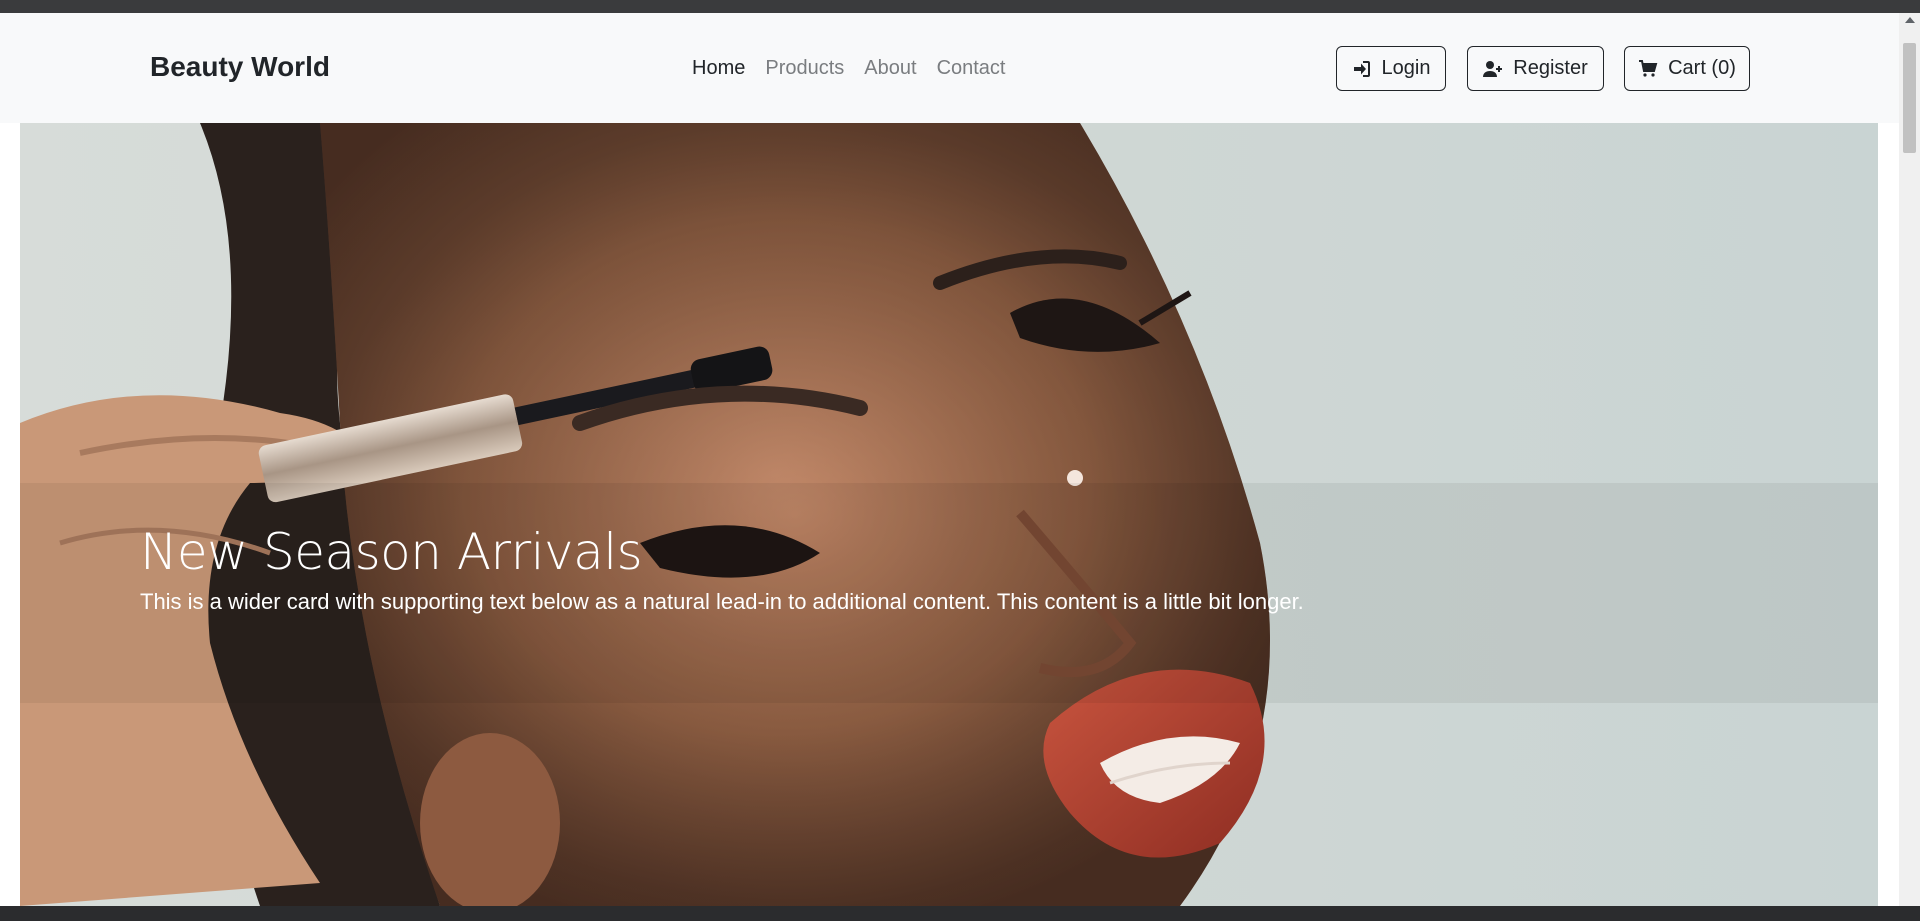 The height and width of the screenshot is (921, 1920). Describe the element at coordinates (1702, 68) in the screenshot. I see `cart-label: Cart (0)` at that location.